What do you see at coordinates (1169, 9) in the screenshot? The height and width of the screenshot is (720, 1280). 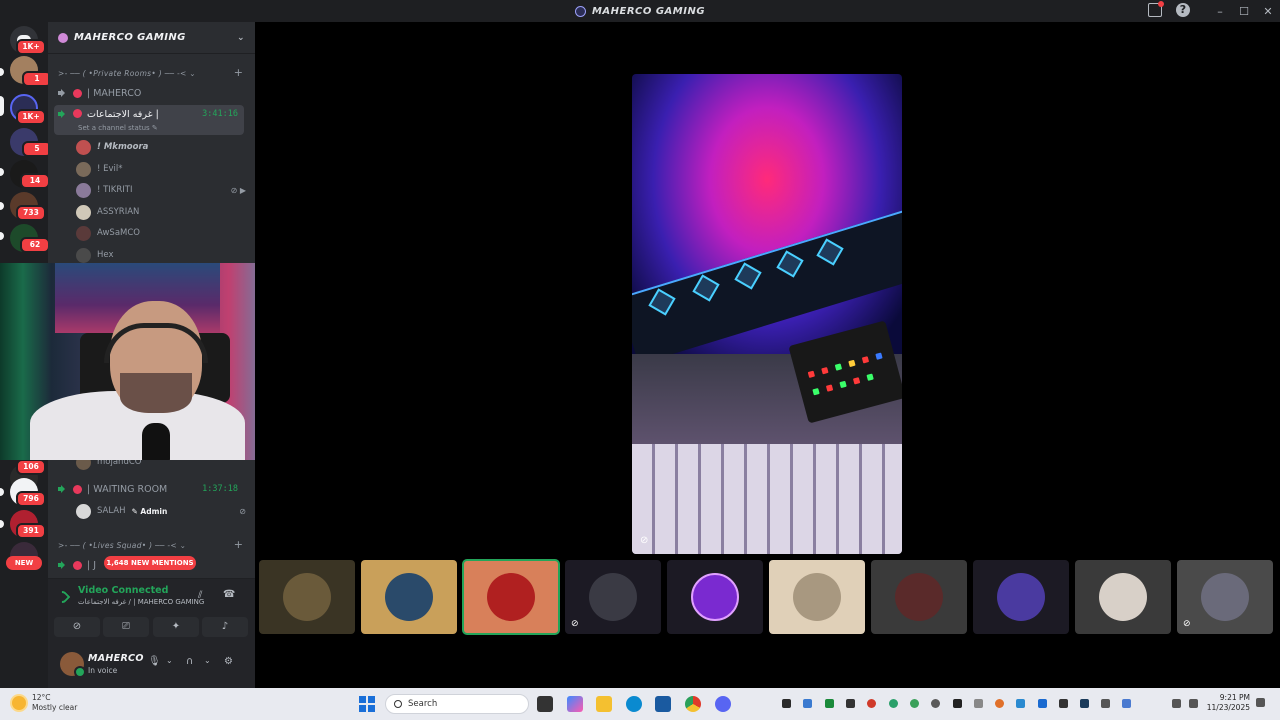 I see `title-bar-icons: ?` at bounding box center [1169, 9].